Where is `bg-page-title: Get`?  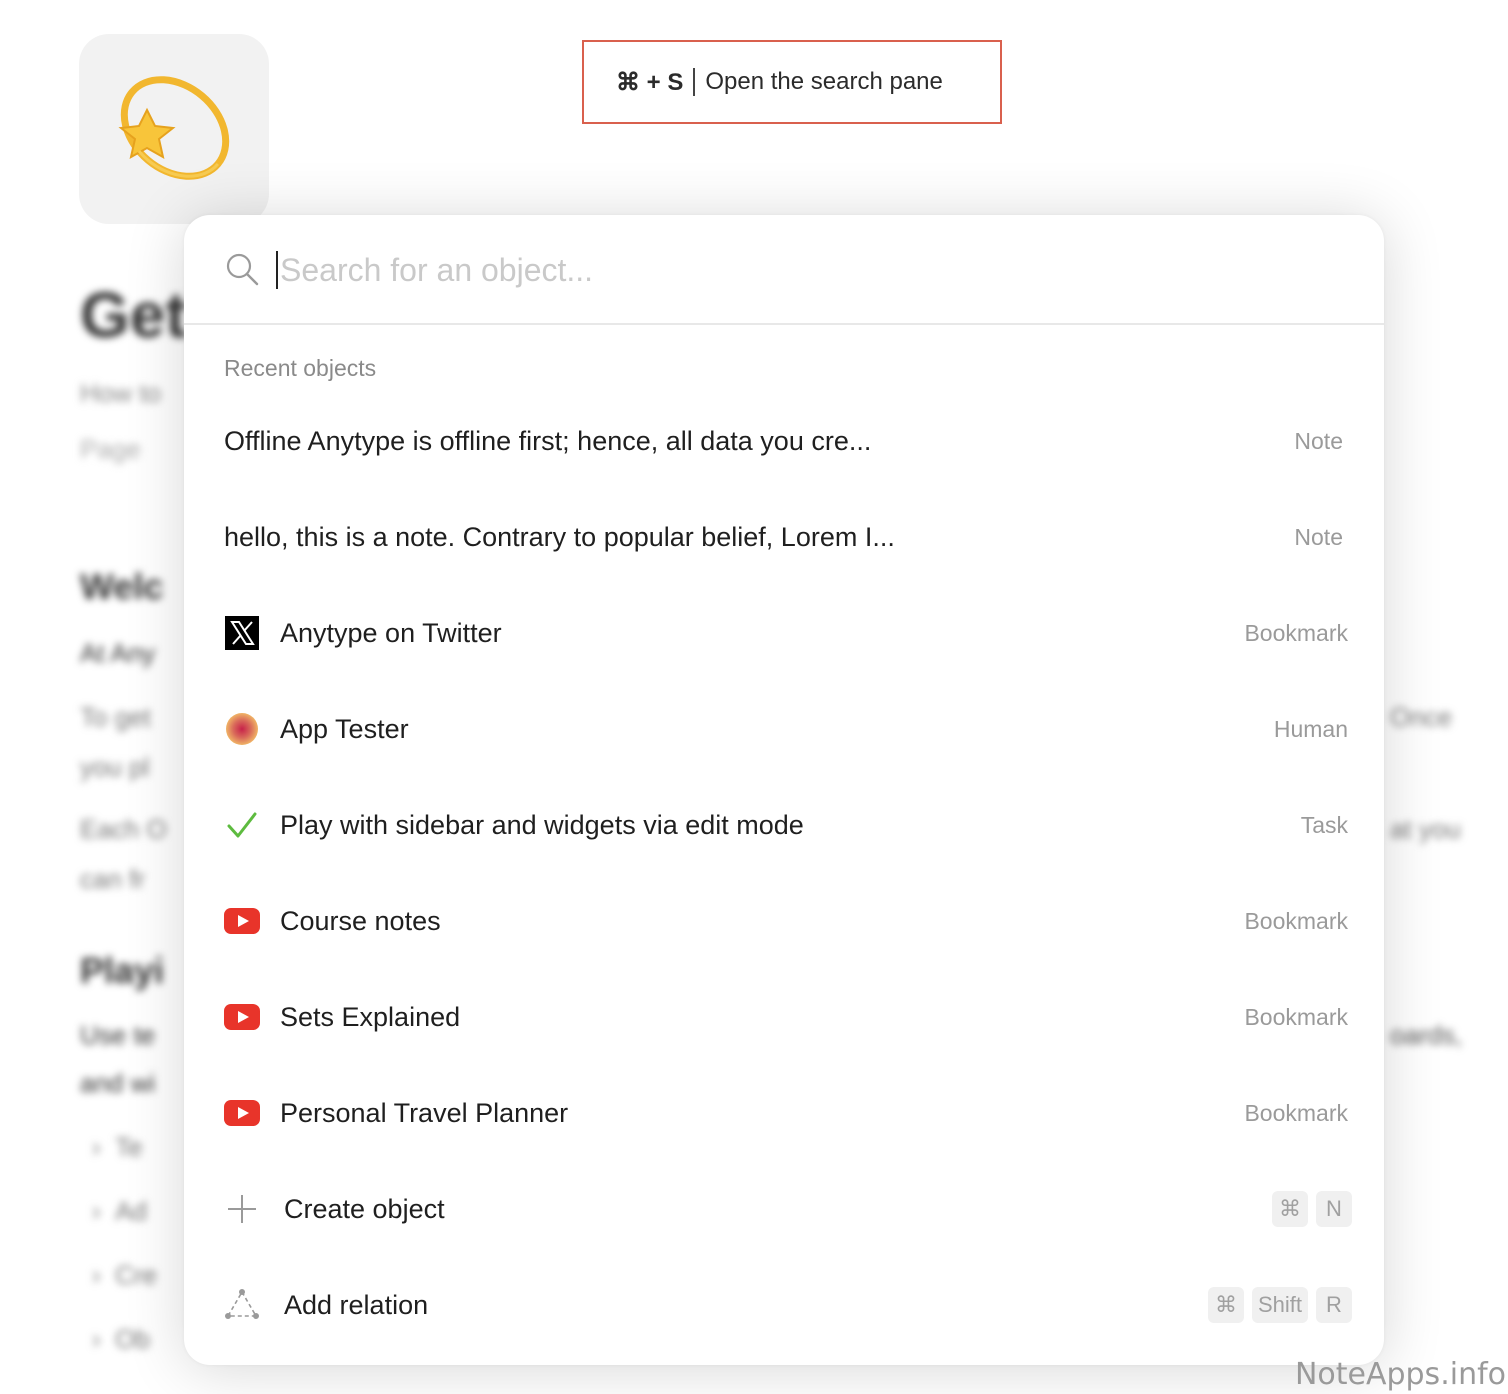 bg-page-title: Get is located at coordinates (133, 315).